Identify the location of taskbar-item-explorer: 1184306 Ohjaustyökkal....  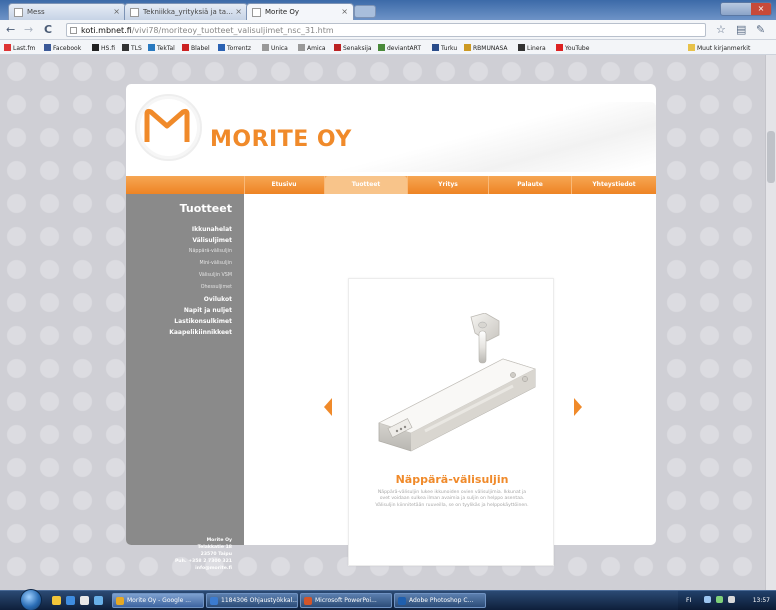
(252, 600).